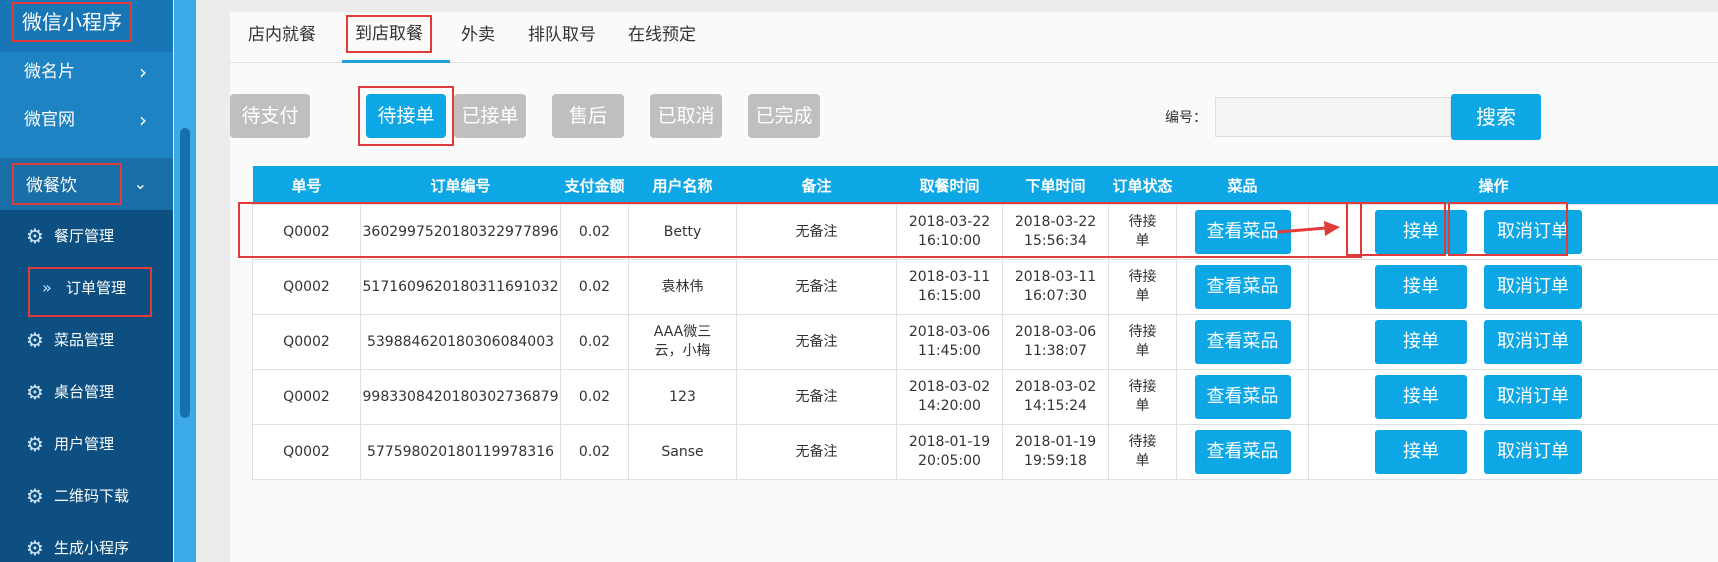 Image resolution: width=1718 pixels, height=562 pixels. Describe the element at coordinates (92, 496) in the screenshot. I see `submenu-item-label: 二维码下载` at that location.